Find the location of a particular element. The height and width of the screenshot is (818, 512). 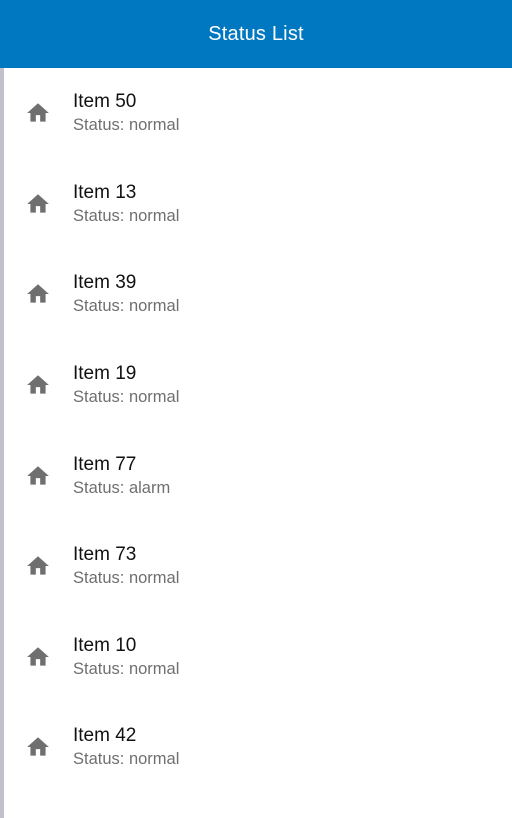

list-item-text: Item 13 Status: normal is located at coordinates (126, 204).